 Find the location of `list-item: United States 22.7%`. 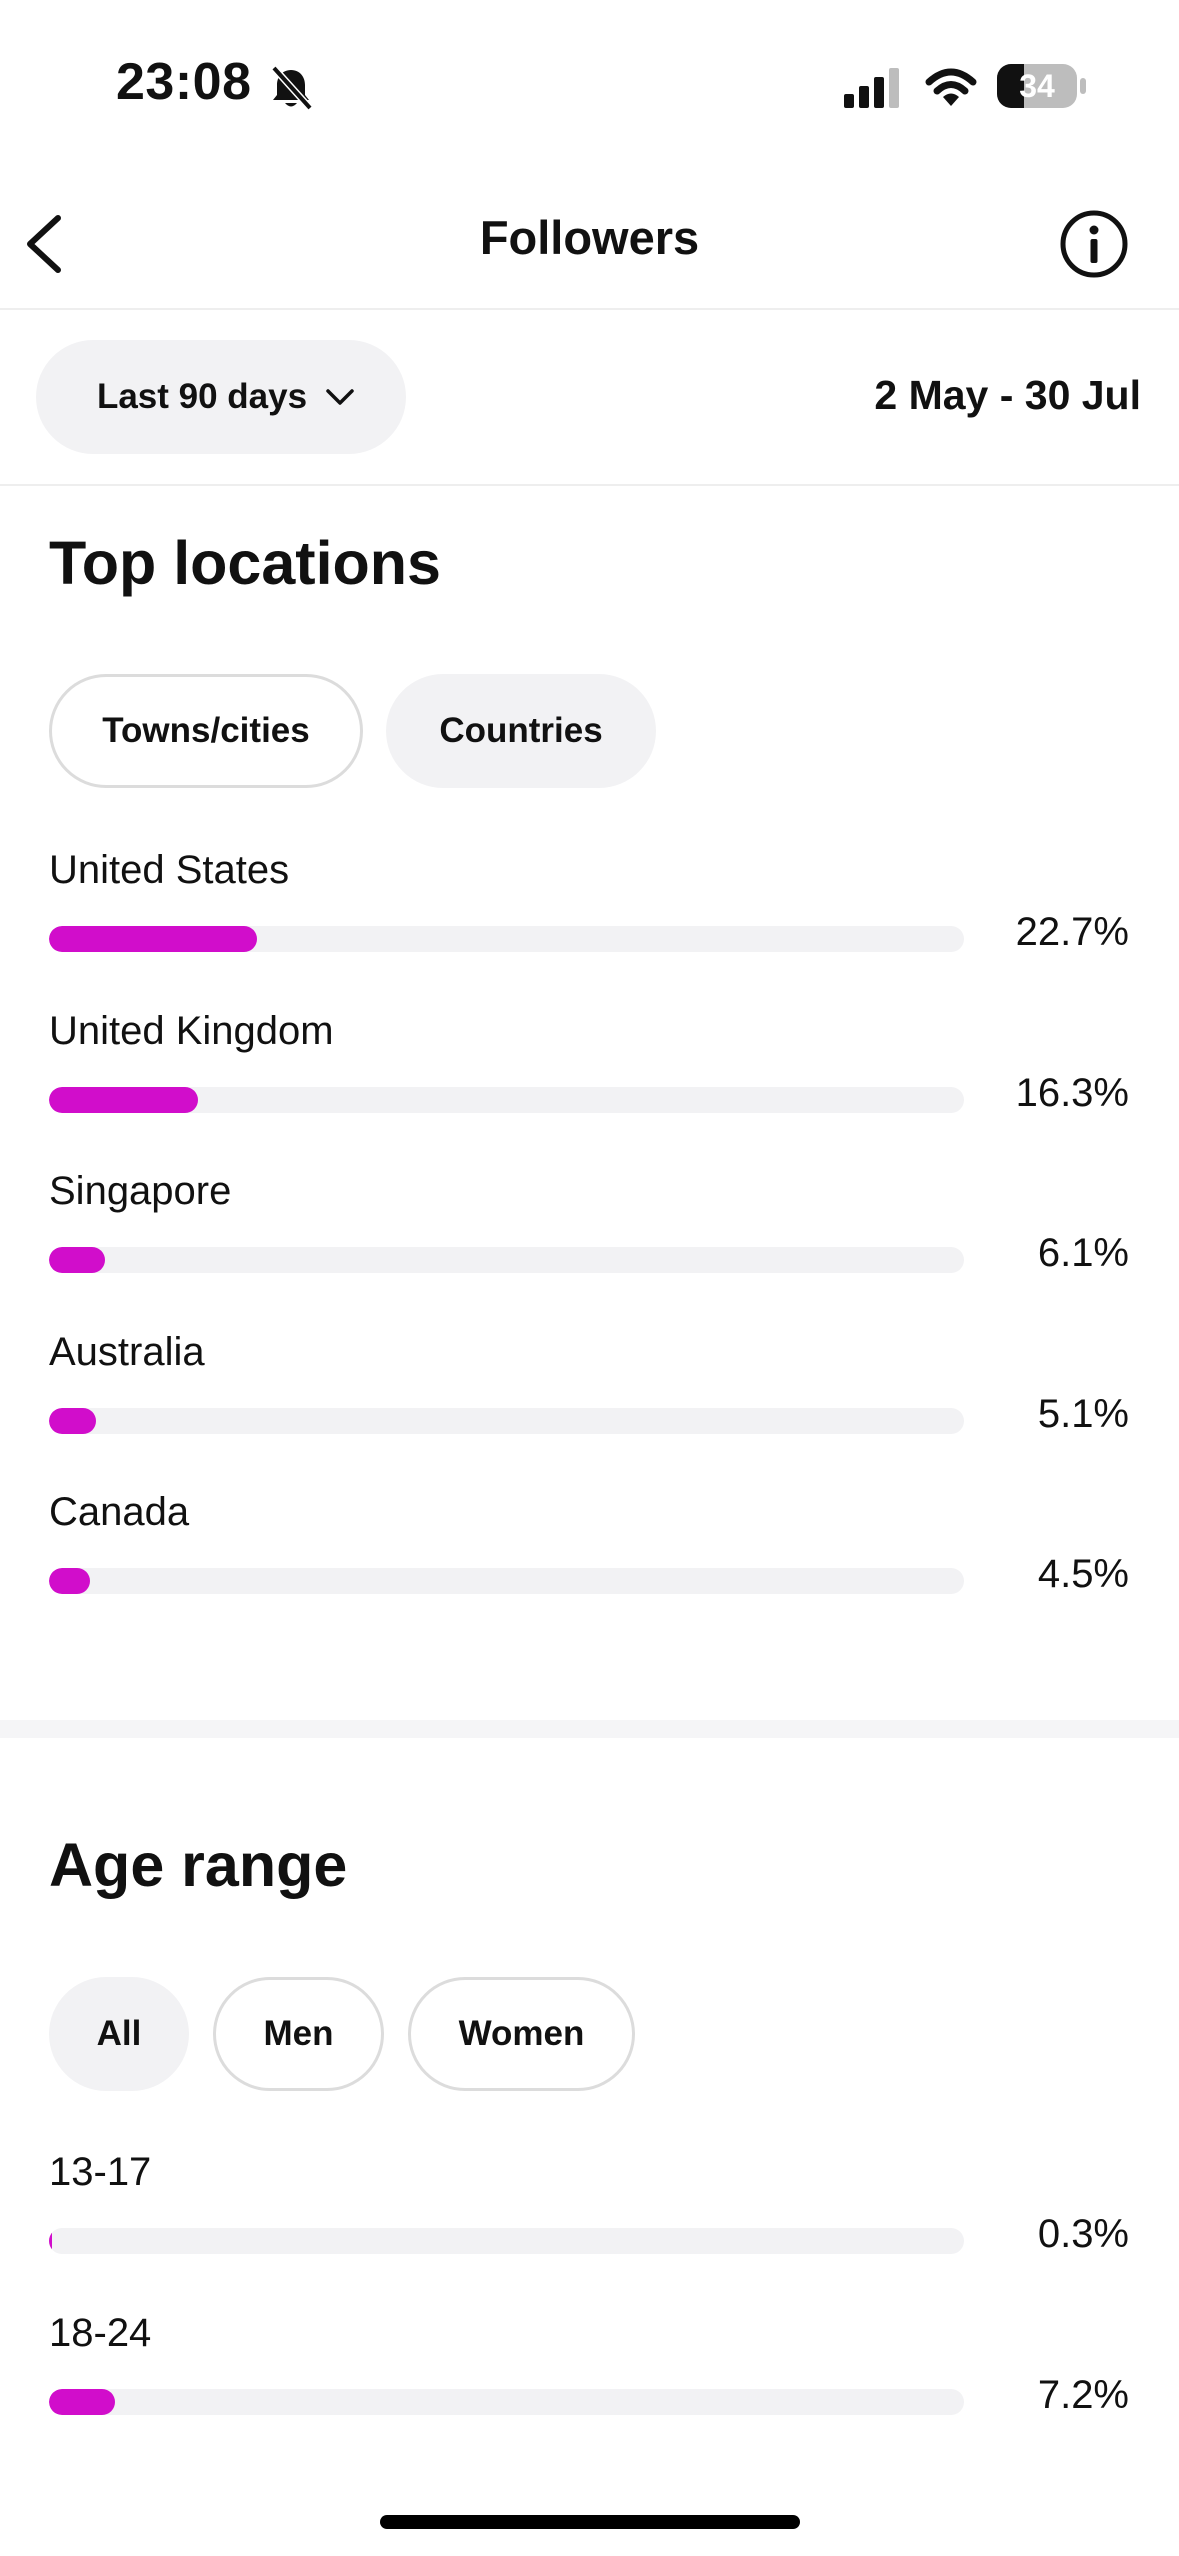

list-item: United States 22.7% is located at coordinates (589, 928).